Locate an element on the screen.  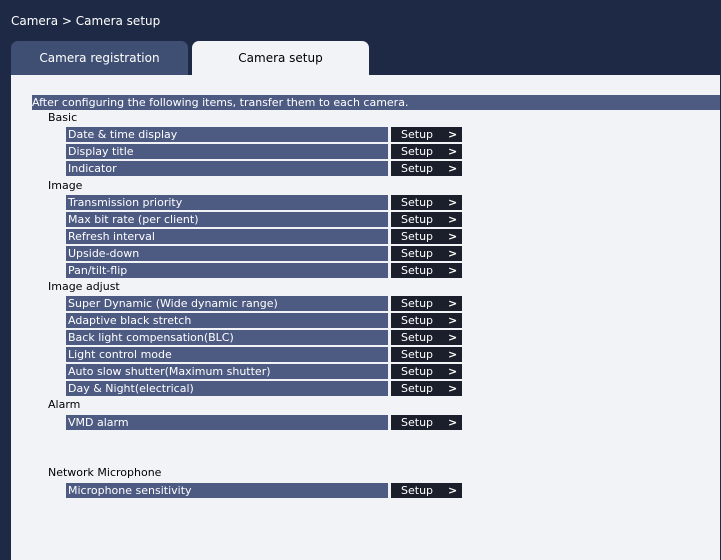
group-title-alarm: Alarm is located at coordinates (64, 404).